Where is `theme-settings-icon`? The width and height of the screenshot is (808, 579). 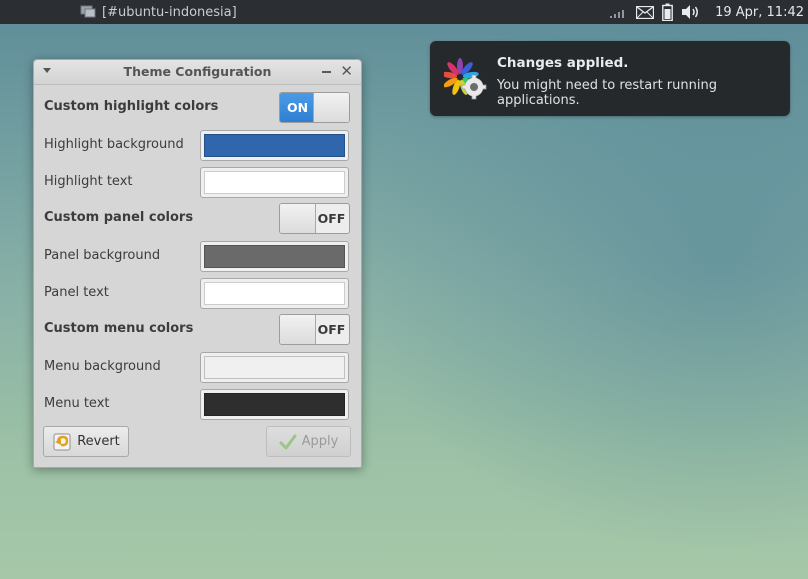 theme-settings-icon is located at coordinates (465, 79).